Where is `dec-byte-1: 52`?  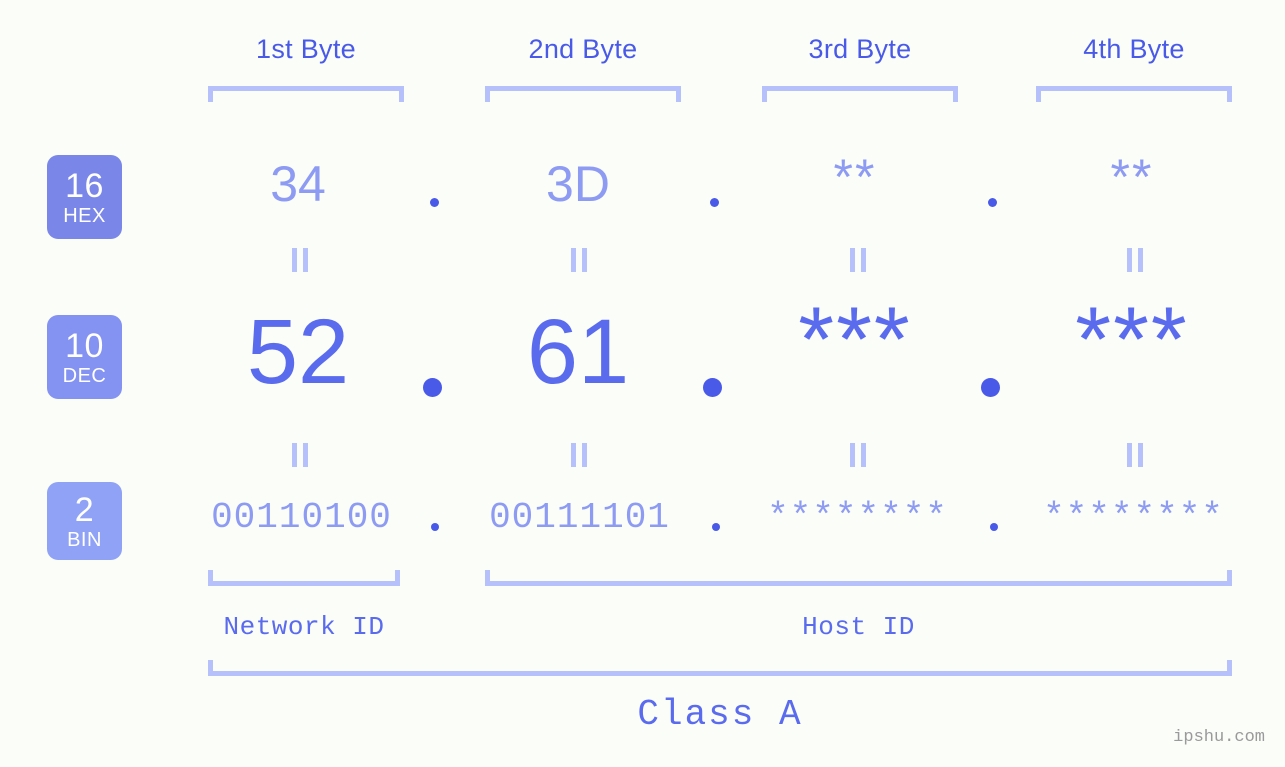 dec-byte-1: 52 is located at coordinates (298, 352).